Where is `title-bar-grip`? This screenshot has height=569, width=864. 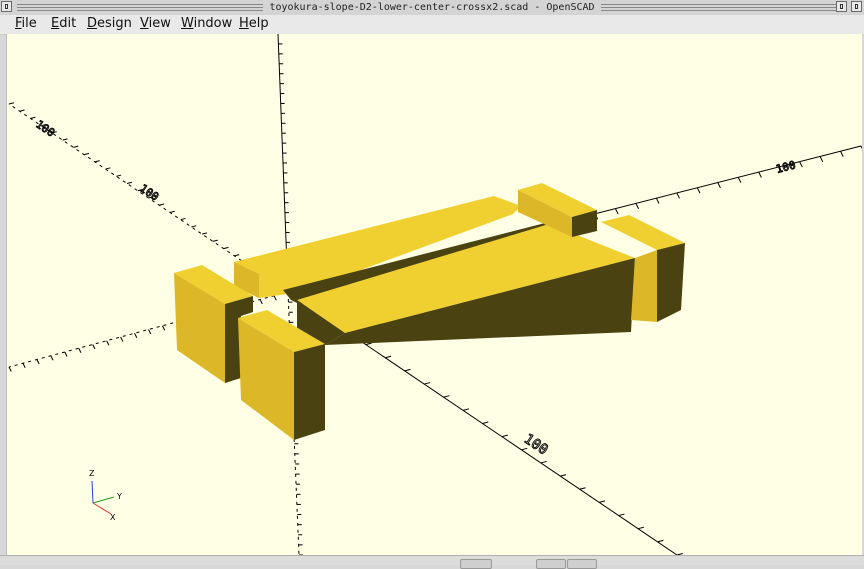 title-bar-grip is located at coordinates (432, 7).